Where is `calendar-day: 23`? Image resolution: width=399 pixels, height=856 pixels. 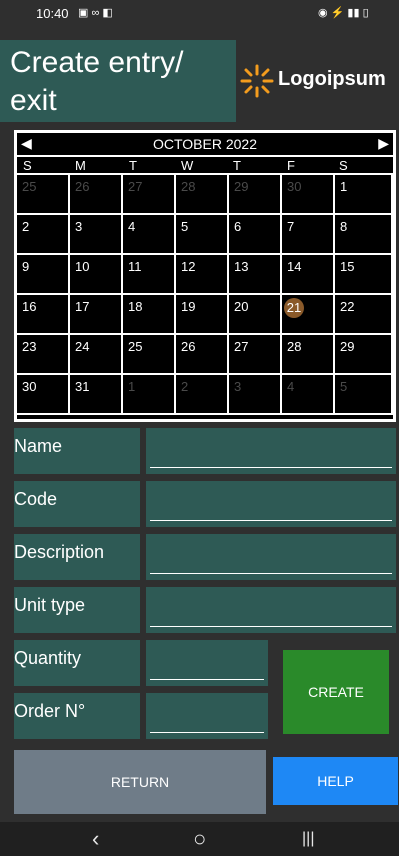
calendar-day: 23 is located at coordinates (43, 355).